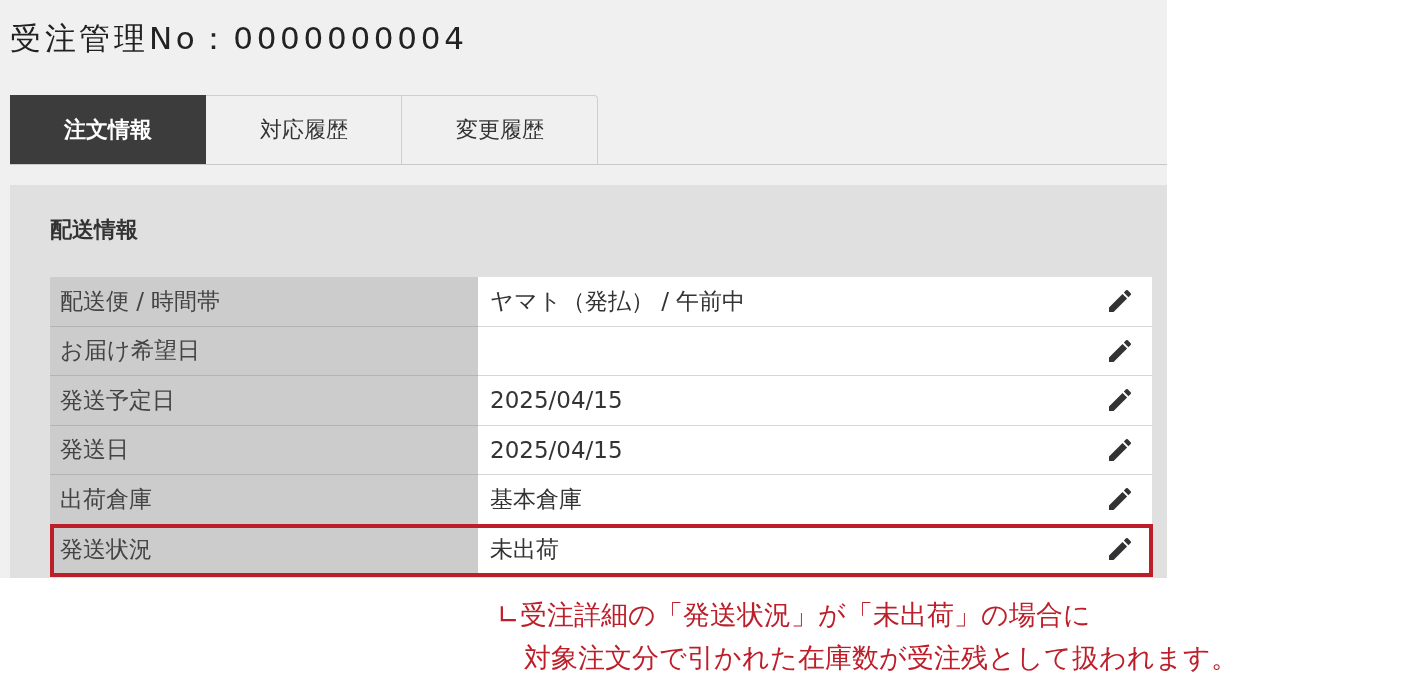 This screenshot has width=1411, height=688. What do you see at coordinates (264, 401) in the screenshot?
I see `field-label: 発送予定日` at bounding box center [264, 401].